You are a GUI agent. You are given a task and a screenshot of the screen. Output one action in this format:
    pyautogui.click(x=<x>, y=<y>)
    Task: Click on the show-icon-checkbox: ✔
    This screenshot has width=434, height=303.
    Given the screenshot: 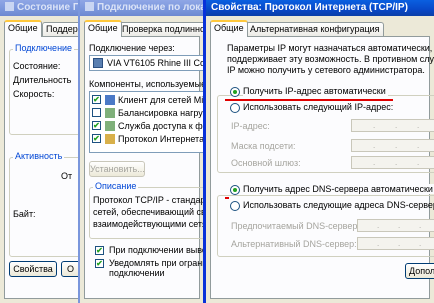 What is the action you would take?
    pyautogui.click(x=99, y=250)
    